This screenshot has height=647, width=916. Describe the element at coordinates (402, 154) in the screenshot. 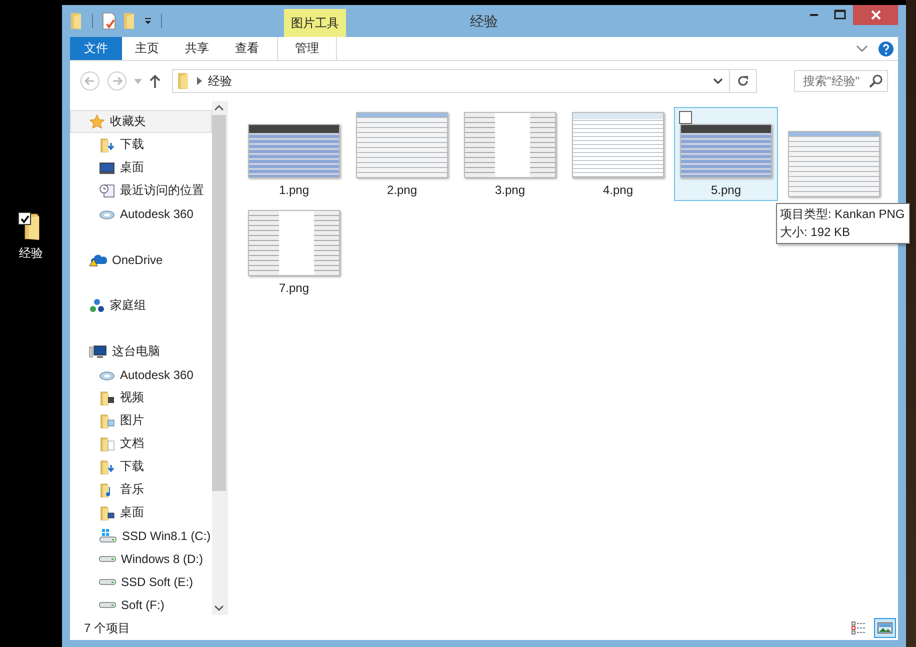

I see `file-item: 2.png` at that location.